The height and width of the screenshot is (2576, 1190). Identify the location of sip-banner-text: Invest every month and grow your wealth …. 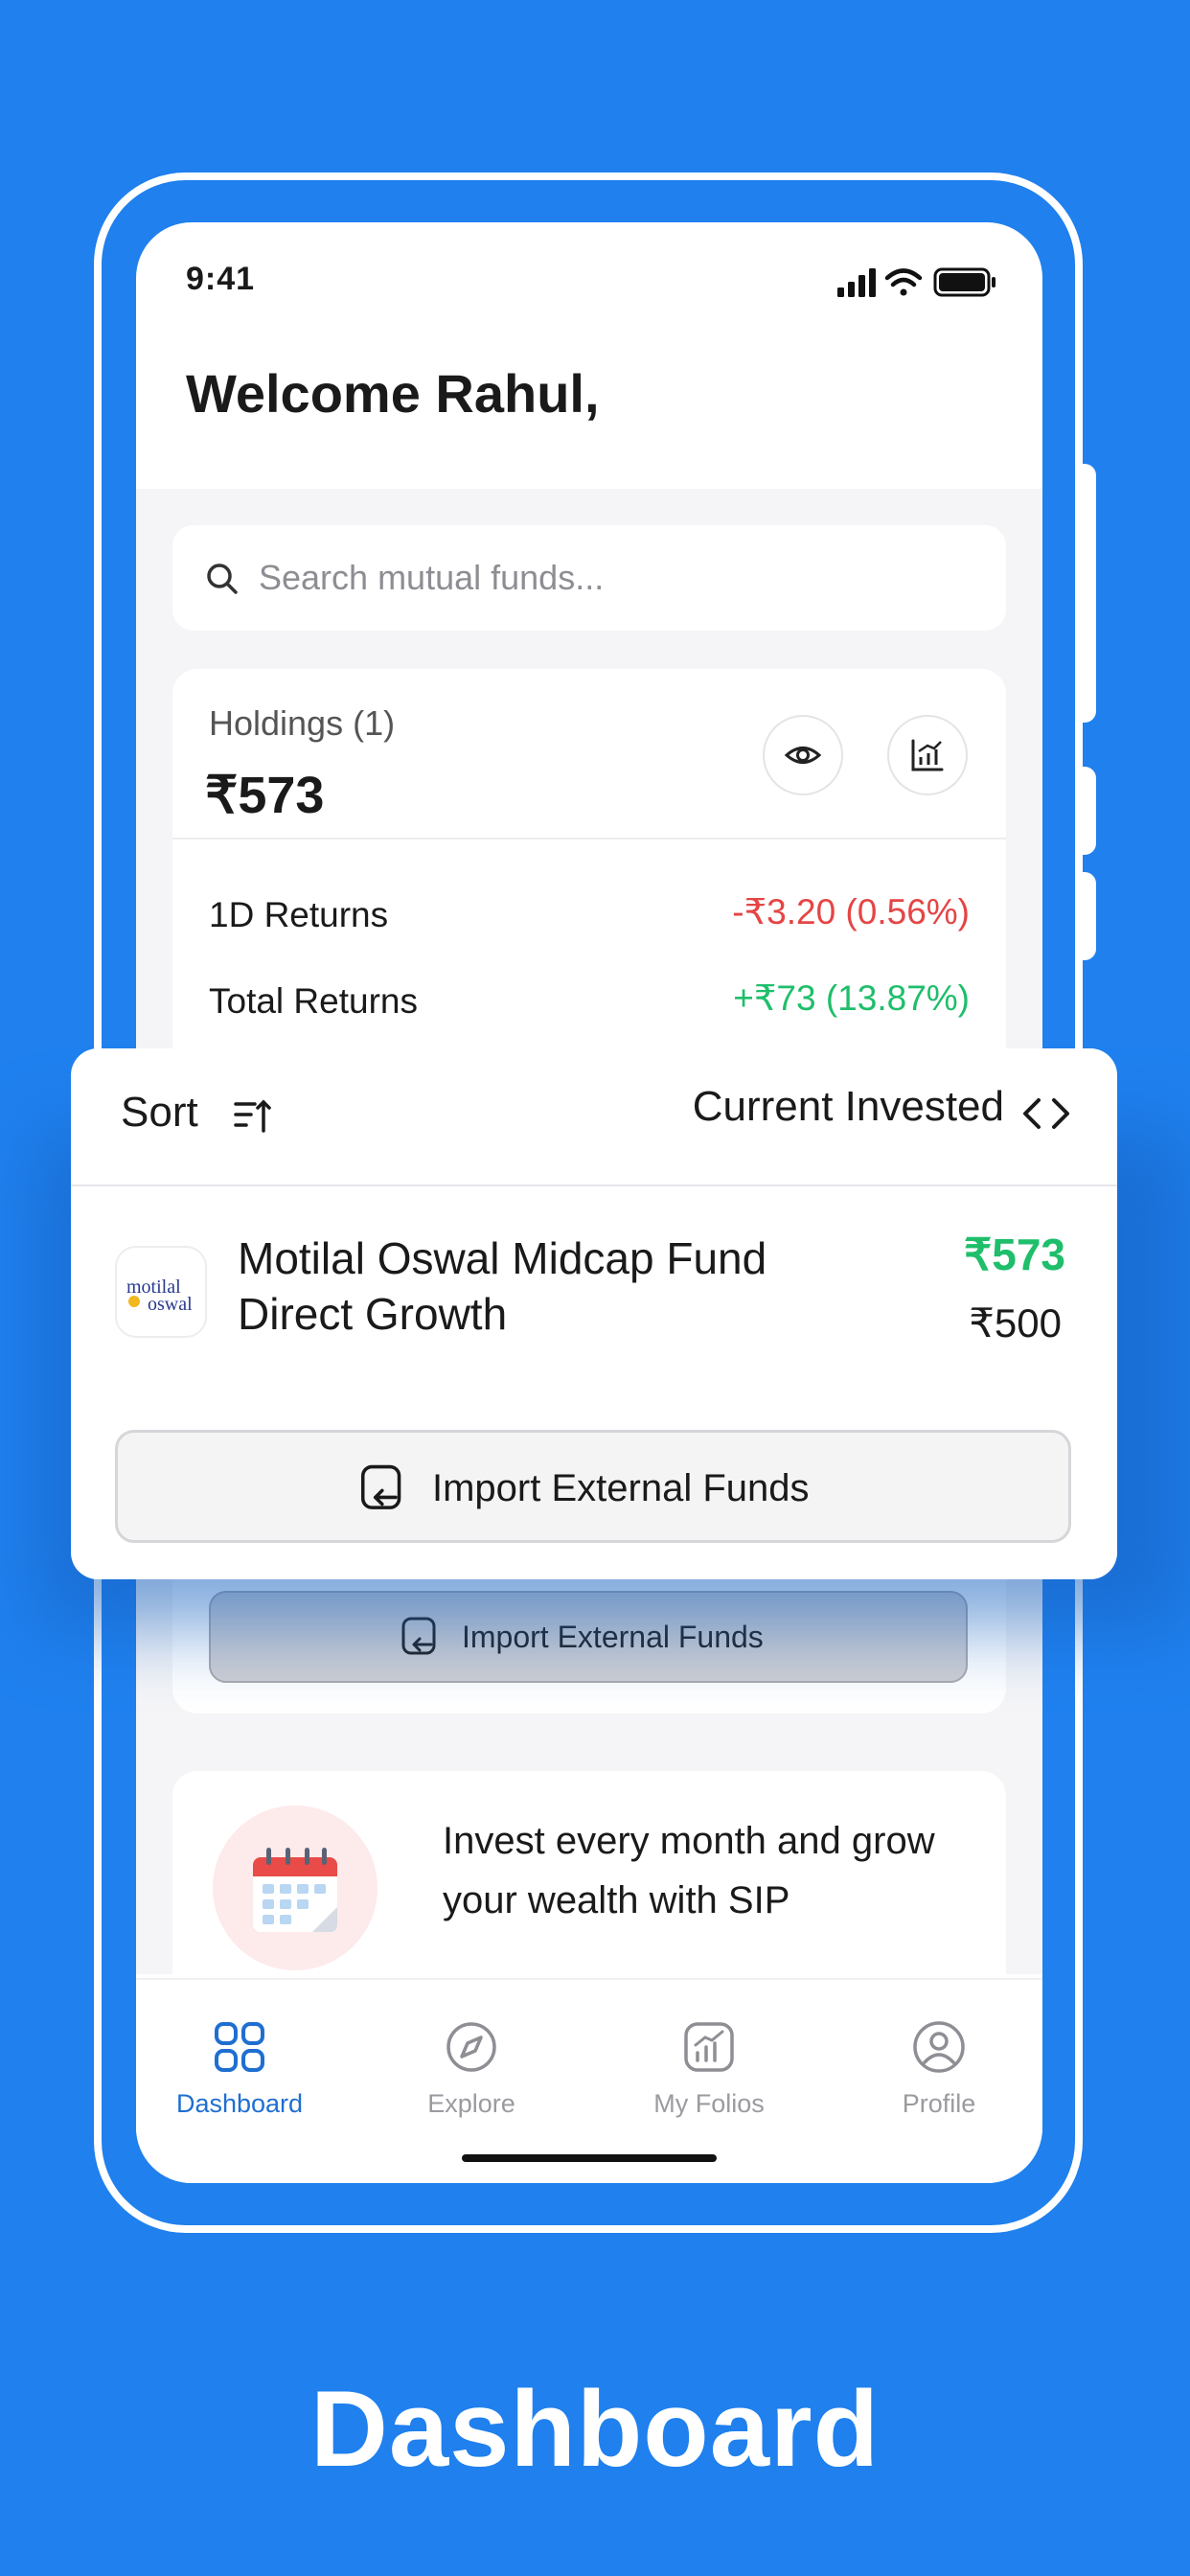
(689, 1870).